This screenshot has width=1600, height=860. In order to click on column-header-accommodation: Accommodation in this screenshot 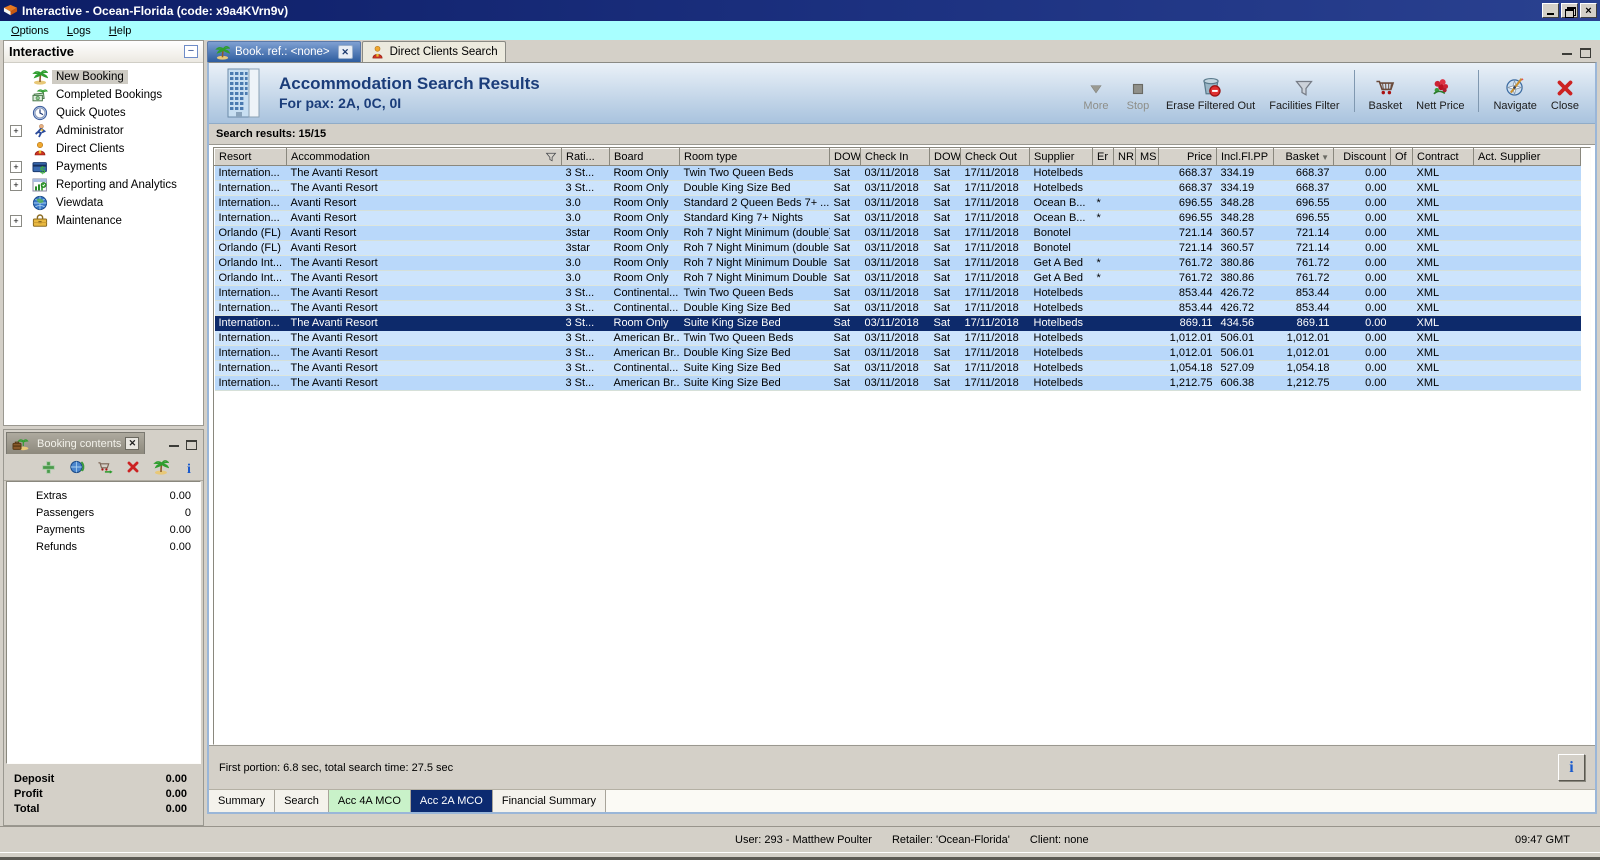, I will do `click(424, 157)`.